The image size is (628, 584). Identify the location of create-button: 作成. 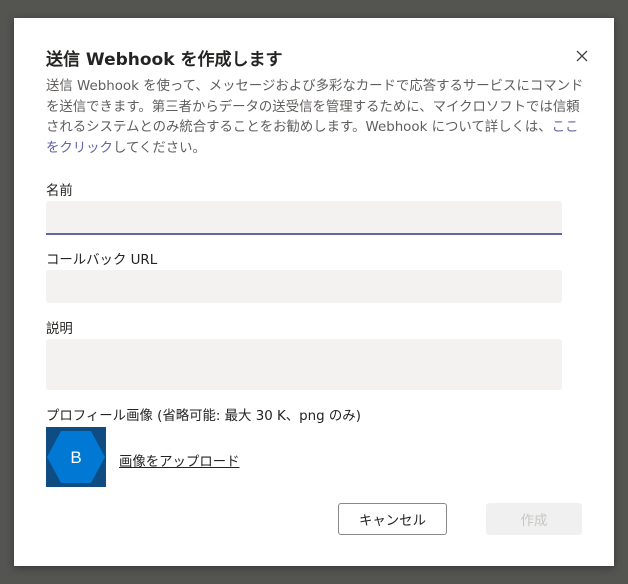
(534, 519).